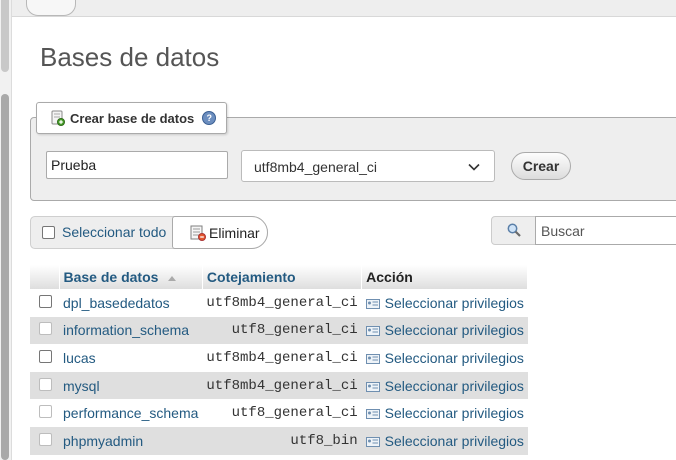 This screenshot has width=676, height=460. Describe the element at coordinates (130, 413) in the screenshot. I see `database-name-link: performance_schema` at that location.